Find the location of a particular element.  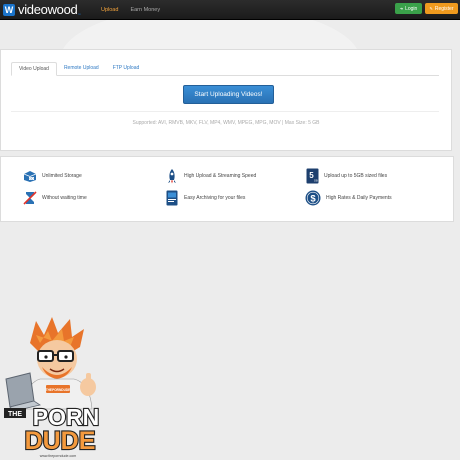

start-uploading-button: Start Uploading Videos! is located at coordinates (228, 94).